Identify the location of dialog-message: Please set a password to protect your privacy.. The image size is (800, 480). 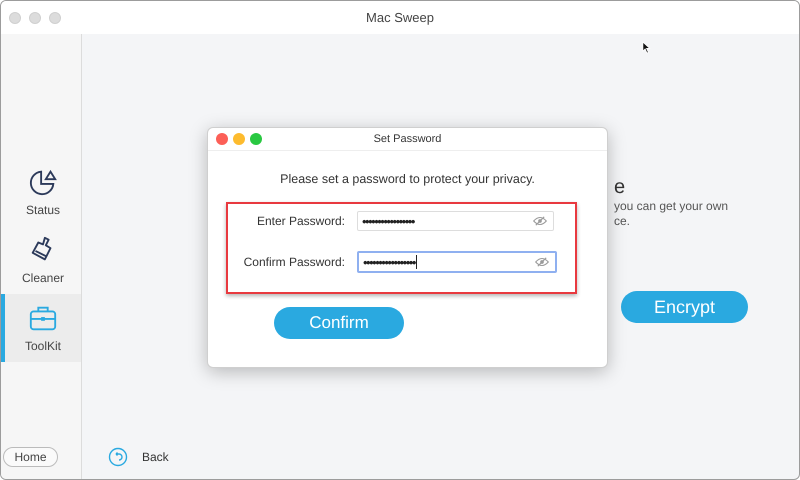
(407, 179).